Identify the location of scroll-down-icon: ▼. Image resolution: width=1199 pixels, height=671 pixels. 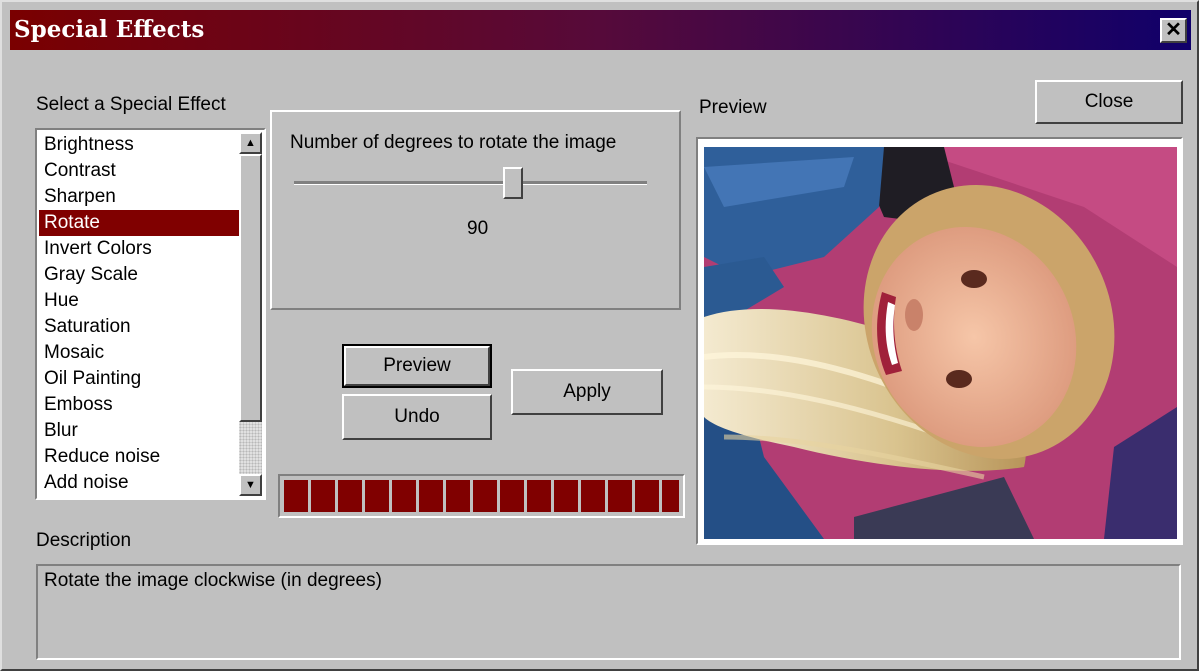
(250, 485).